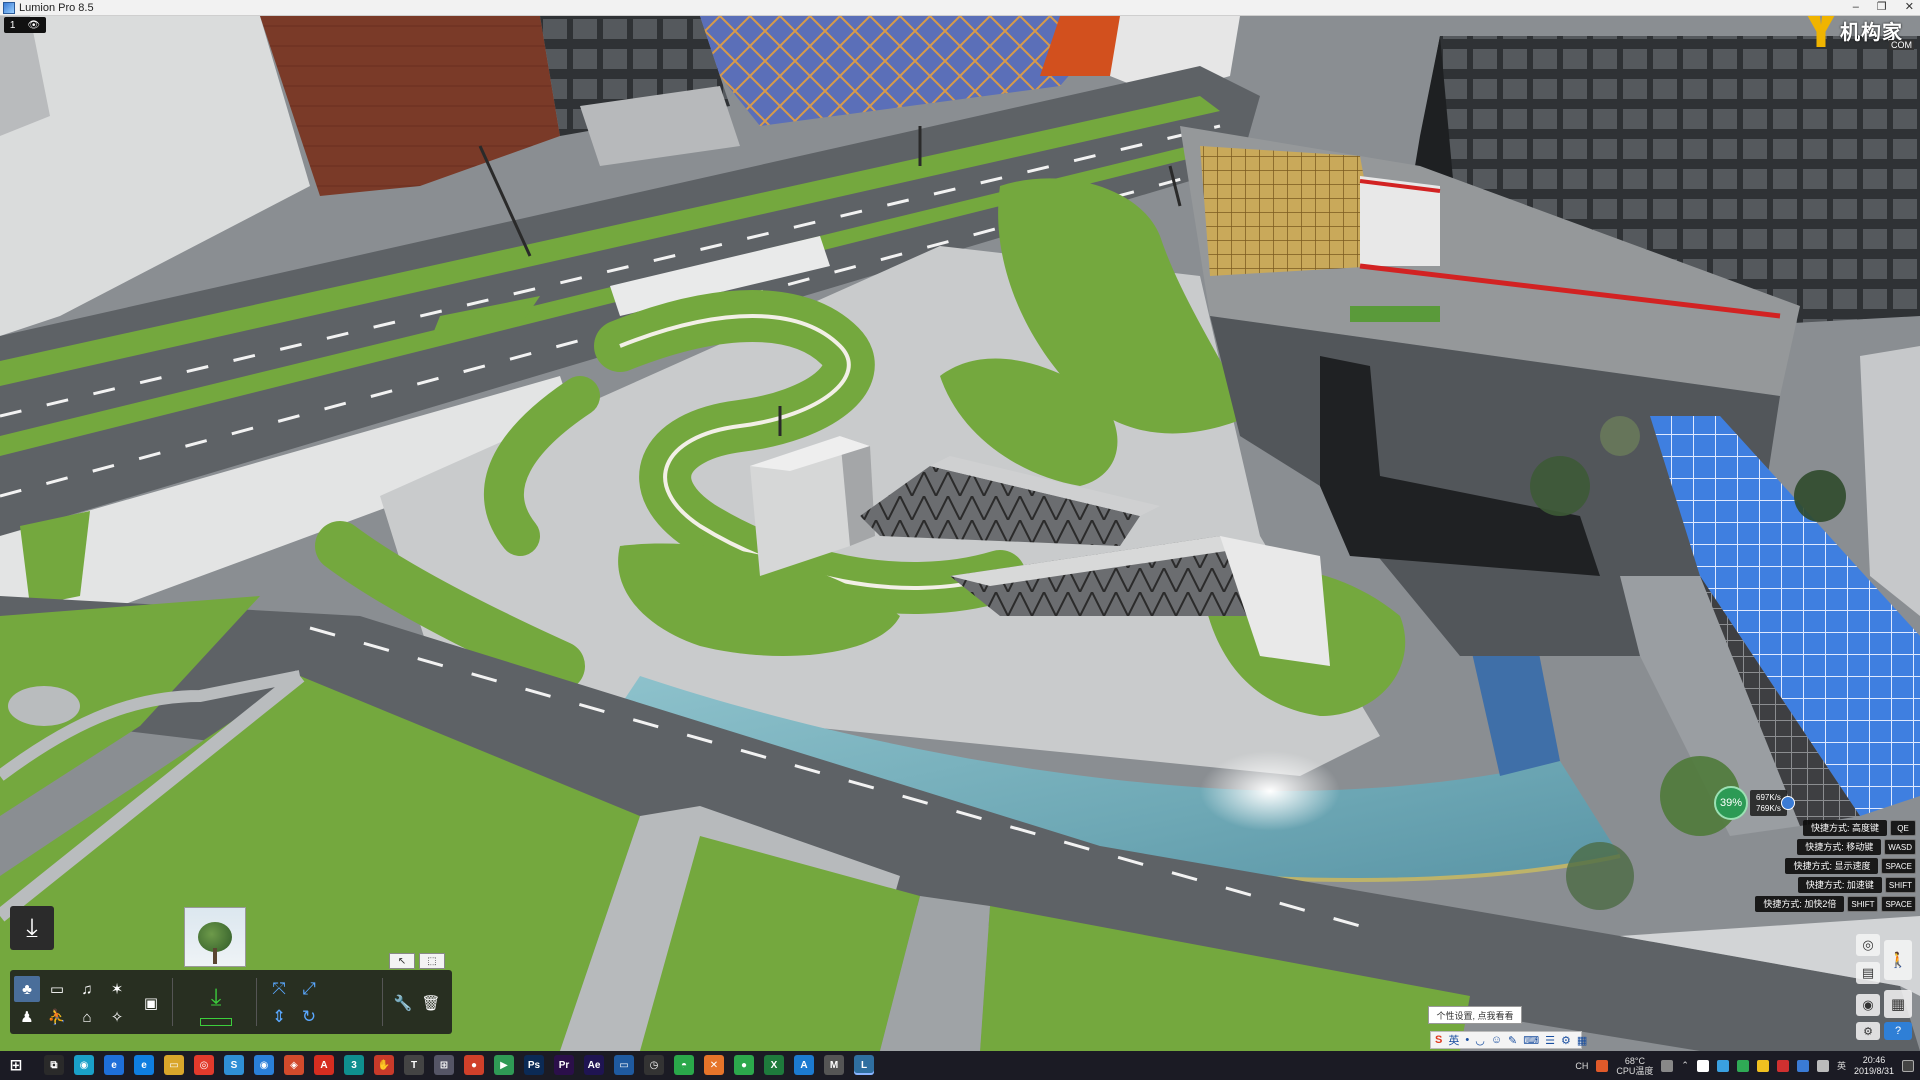 This screenshot has height=1080, width=1920. Describe the element at coordinates (87, 989) in the screenshot. I see `sound-category-icon: ♫` at that location.